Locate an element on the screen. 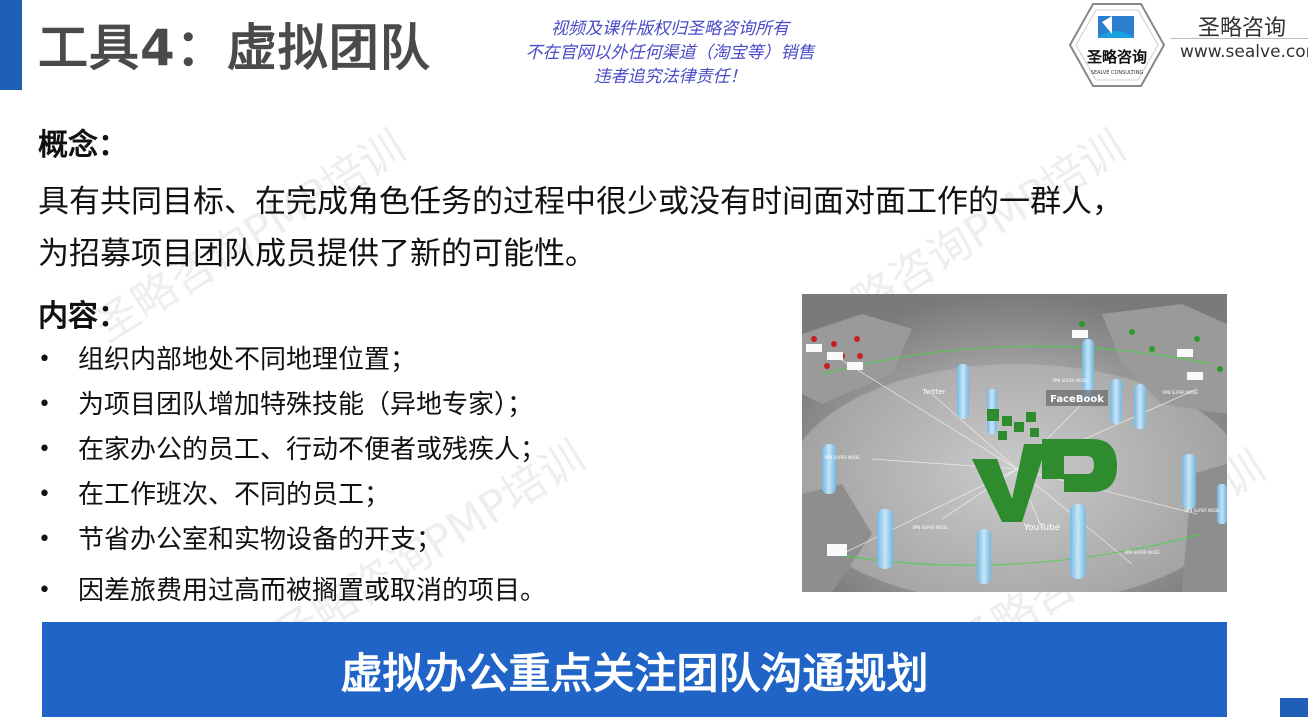 This screenshot has height=726, width=1308. content-heading: 内容： is located at coordinates (83, 316).